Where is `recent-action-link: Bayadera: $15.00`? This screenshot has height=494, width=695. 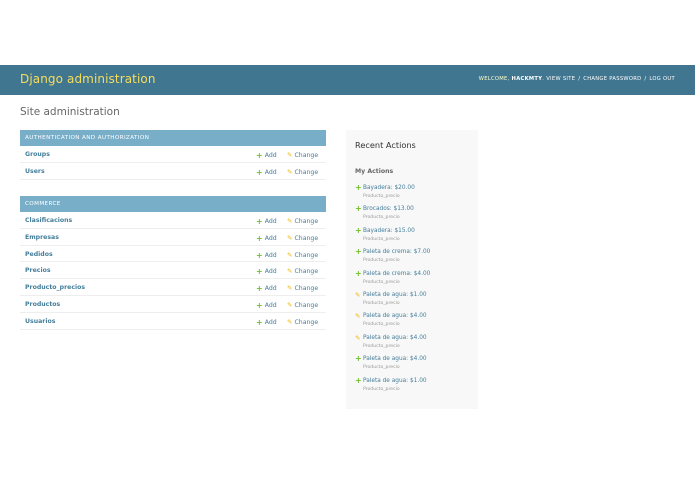
recent-action-link: Bayadera: $15.00 is located at coordinates (389, 231).